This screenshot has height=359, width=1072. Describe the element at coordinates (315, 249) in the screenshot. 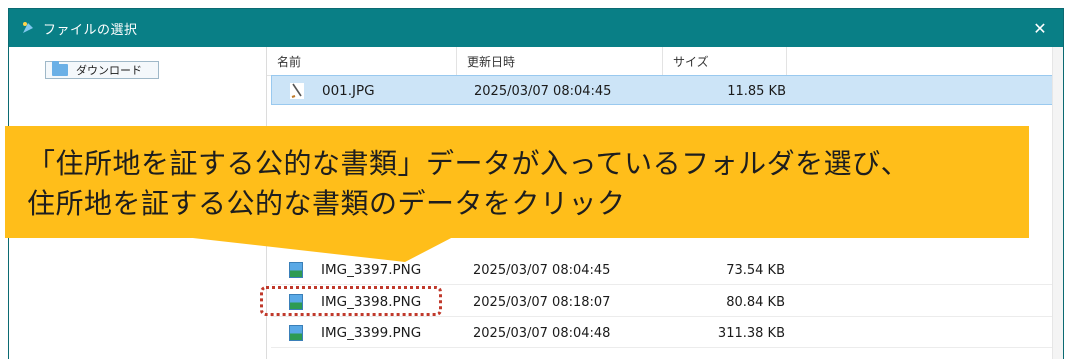

I see `callout-pointer` at that location.